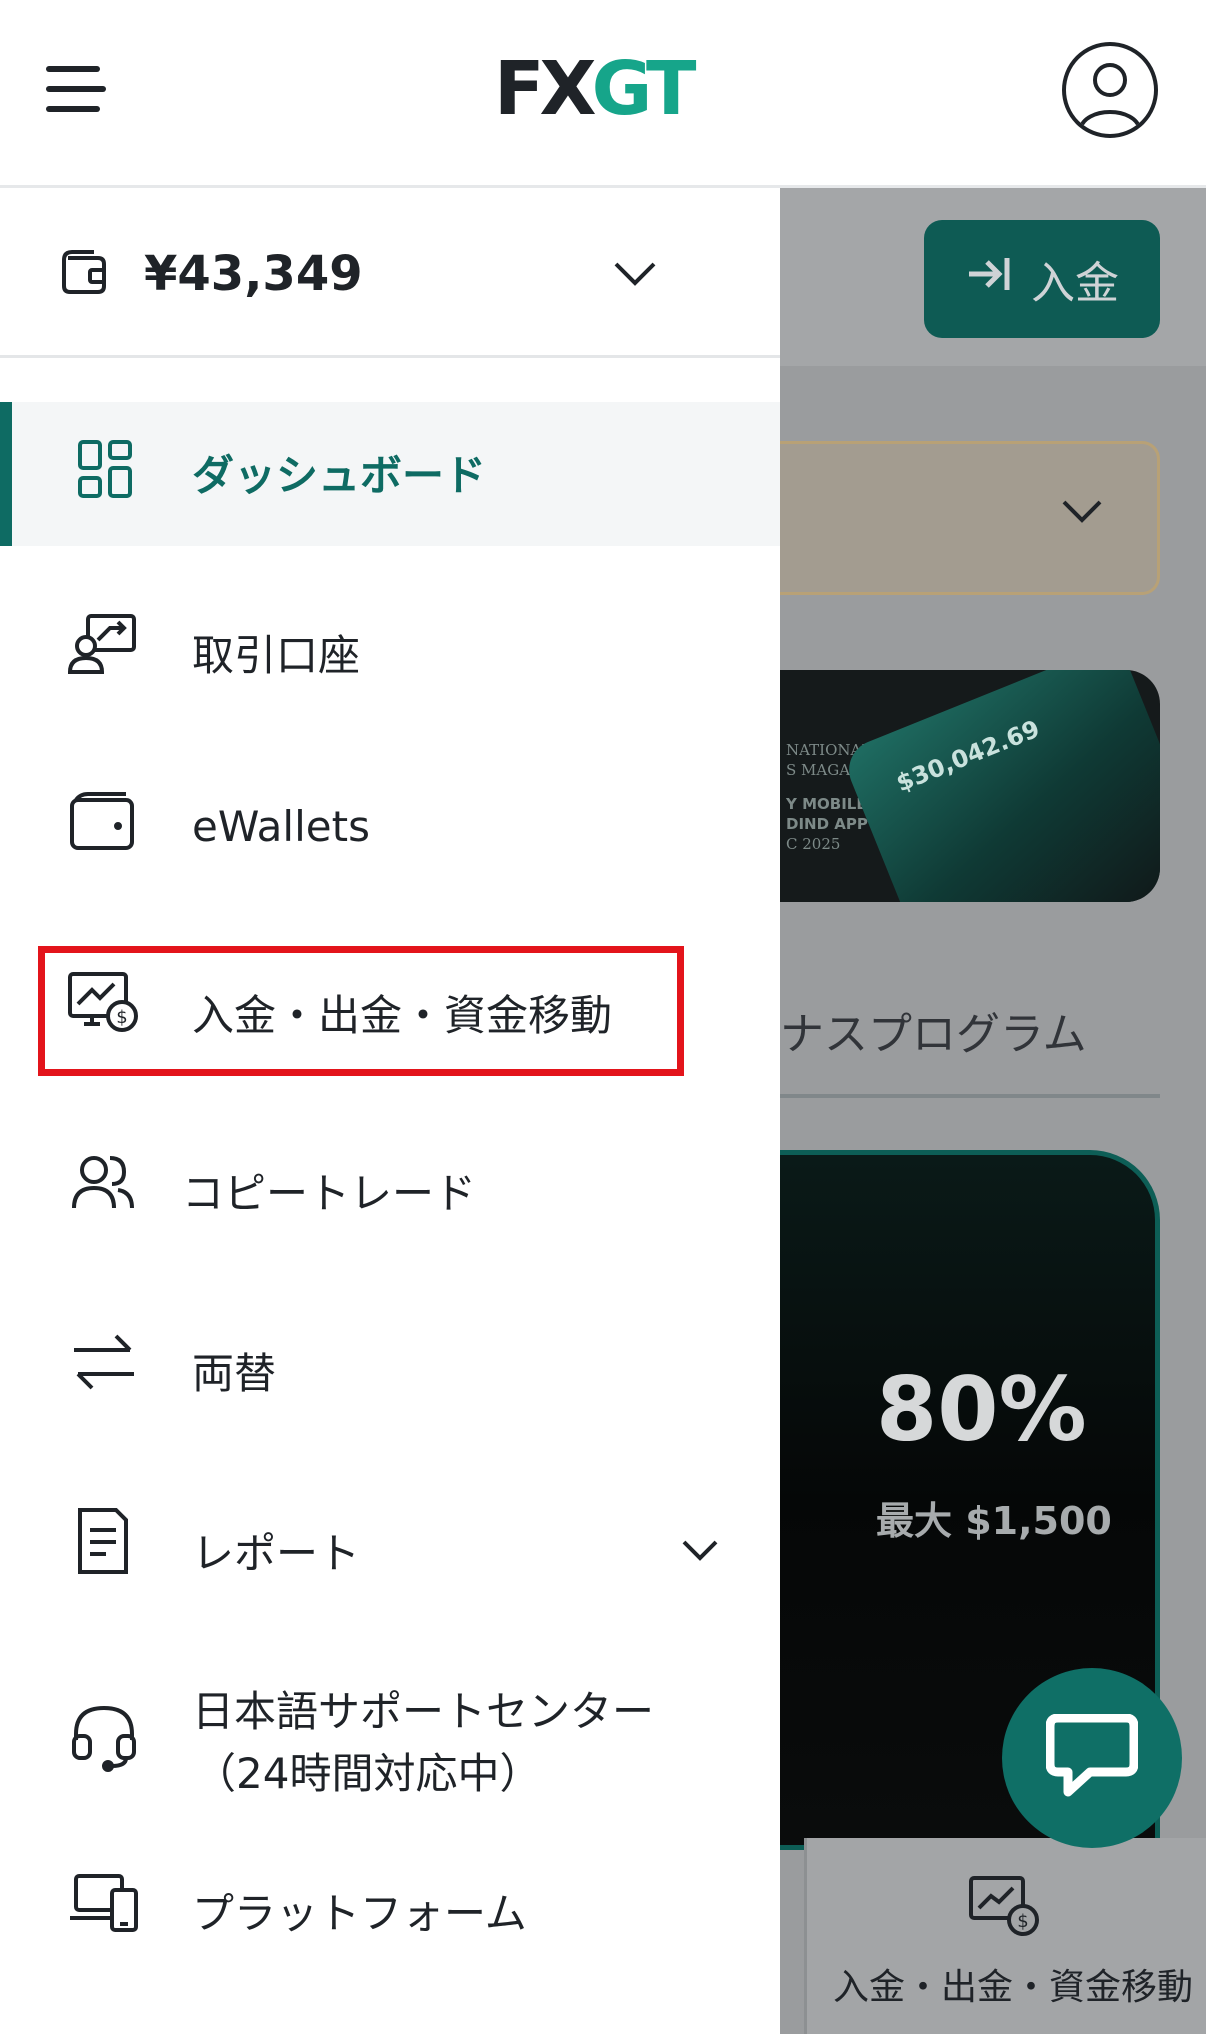 Image resolution: width=1206 pixels, height=2034 pixels. I want to click on menu-item-label: 両替, so click(234, 1373).